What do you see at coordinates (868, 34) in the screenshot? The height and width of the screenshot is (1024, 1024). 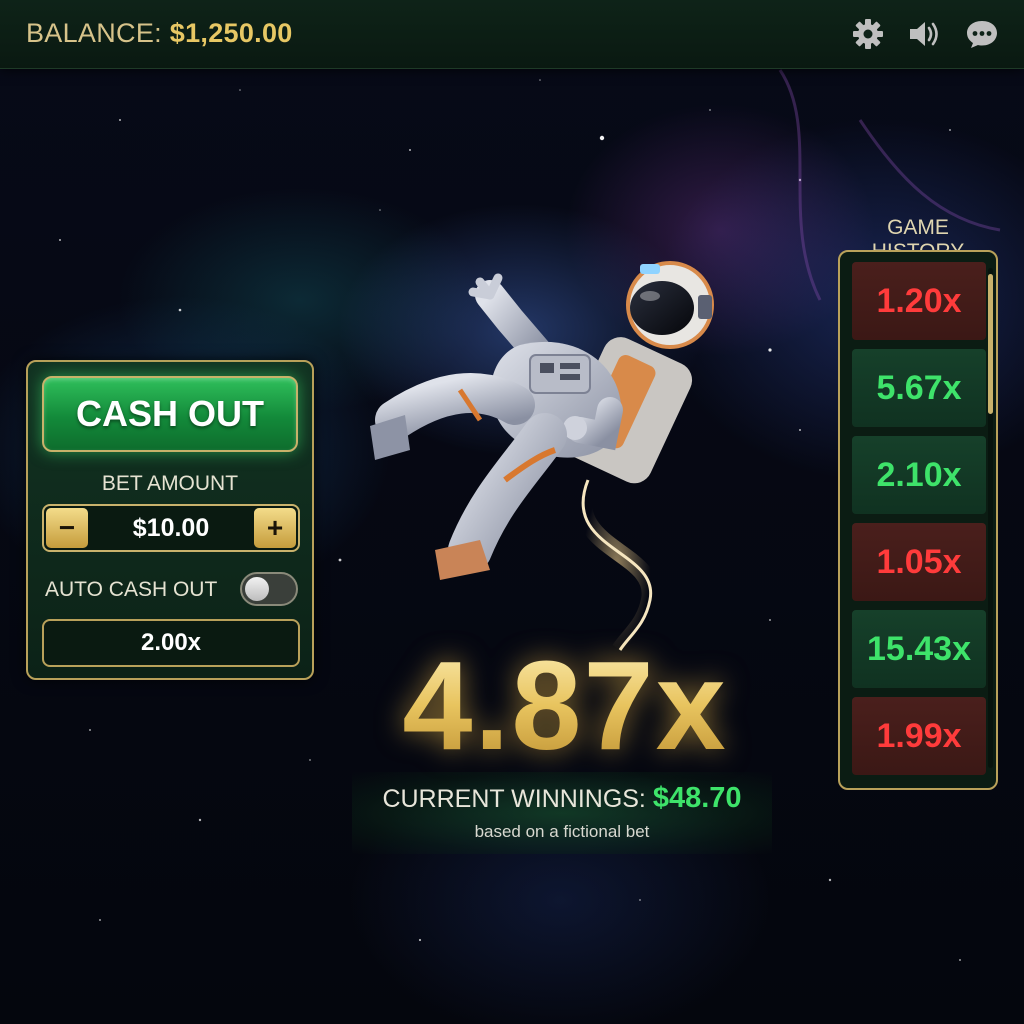 I see `gear-icon` at bounding box center [868, 34].